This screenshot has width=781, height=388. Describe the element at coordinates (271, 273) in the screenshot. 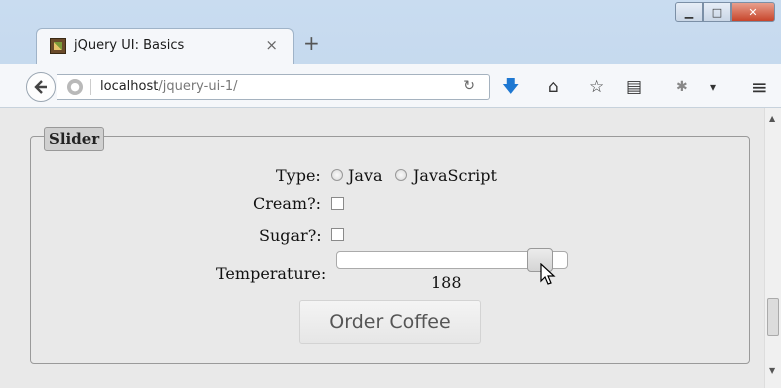

I see `temperature-label: Temperature:` at that location.